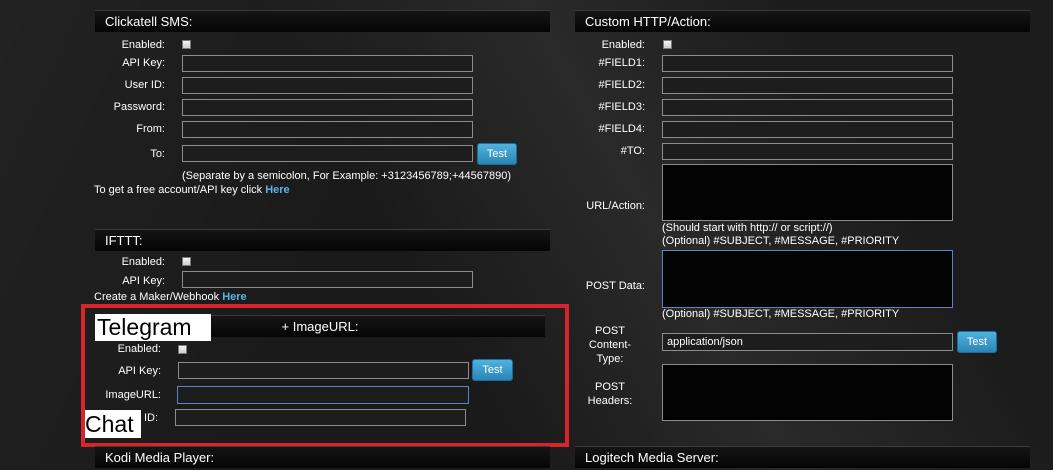 This screenshot has width=1053, height=470. What do you see at coordinates (157, 297) in the screenshot?
I see `ifttt-maker-text: Create a Maker/Webhook` at bounding box center [157, 297].